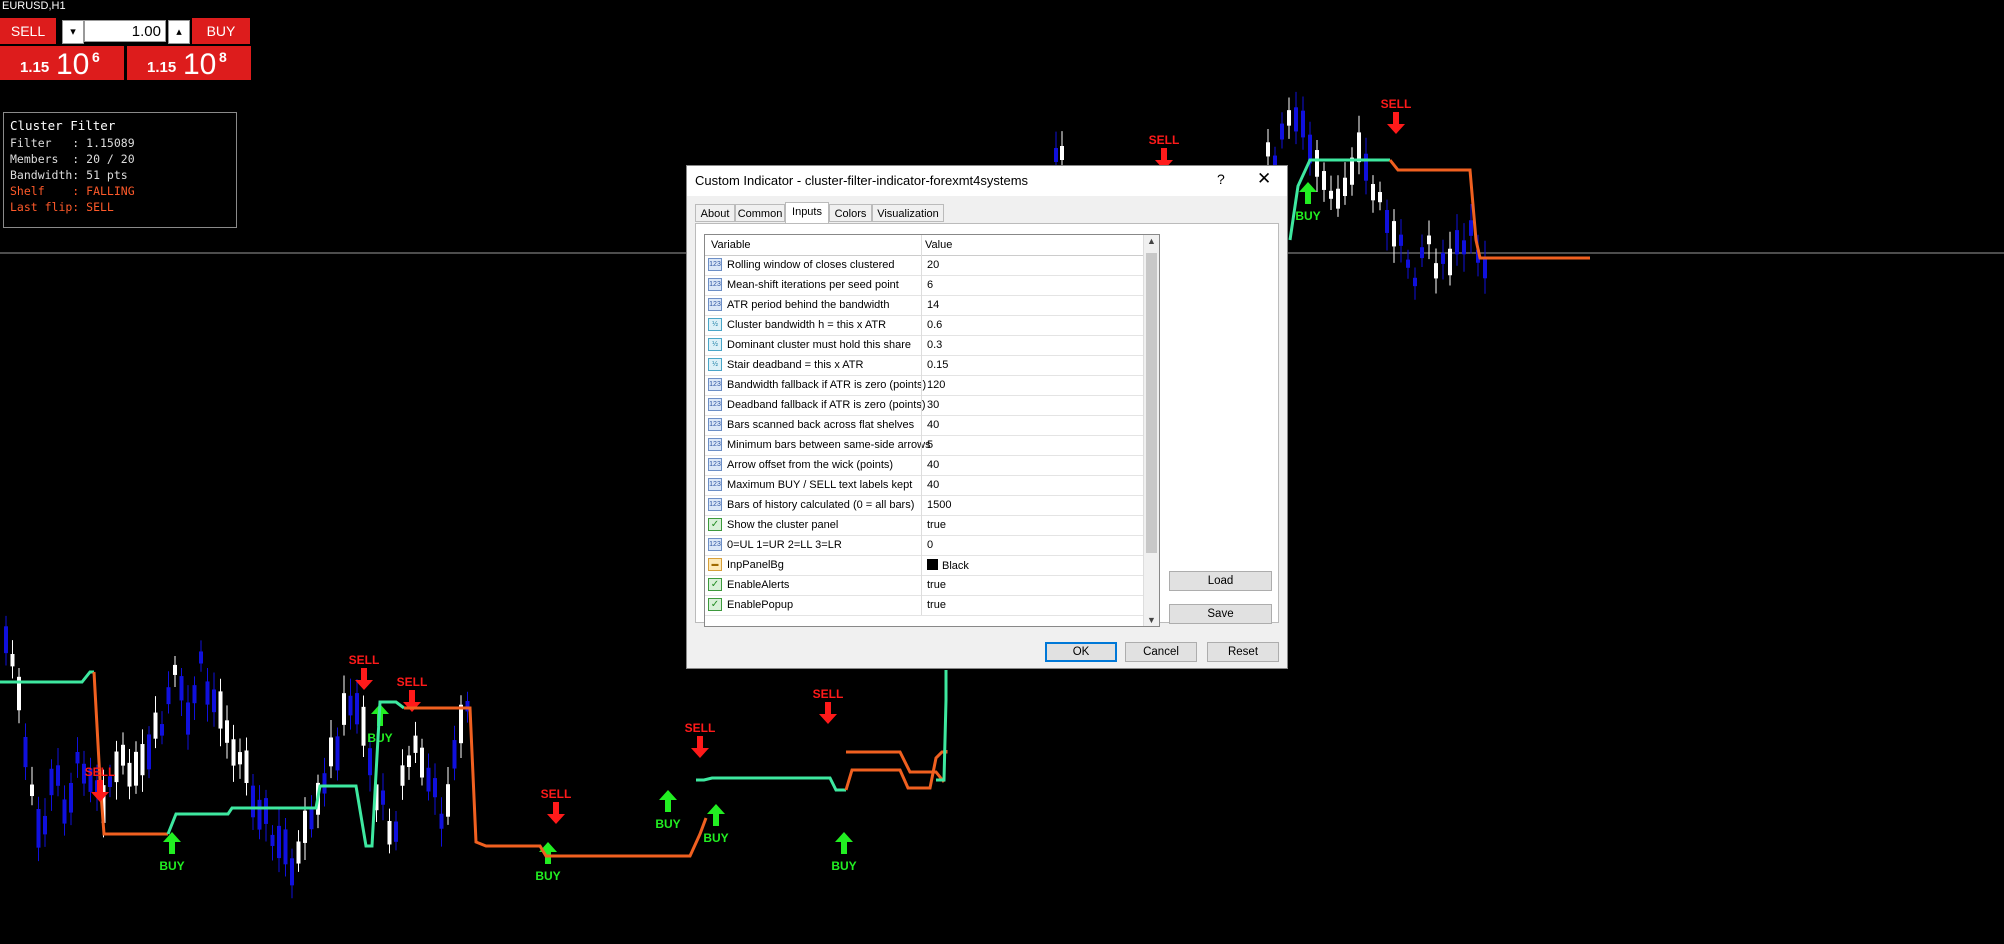  I want to click on parameter-row: 123 Maximum BUY / SELL text labels kept 40, so click(924, 485).